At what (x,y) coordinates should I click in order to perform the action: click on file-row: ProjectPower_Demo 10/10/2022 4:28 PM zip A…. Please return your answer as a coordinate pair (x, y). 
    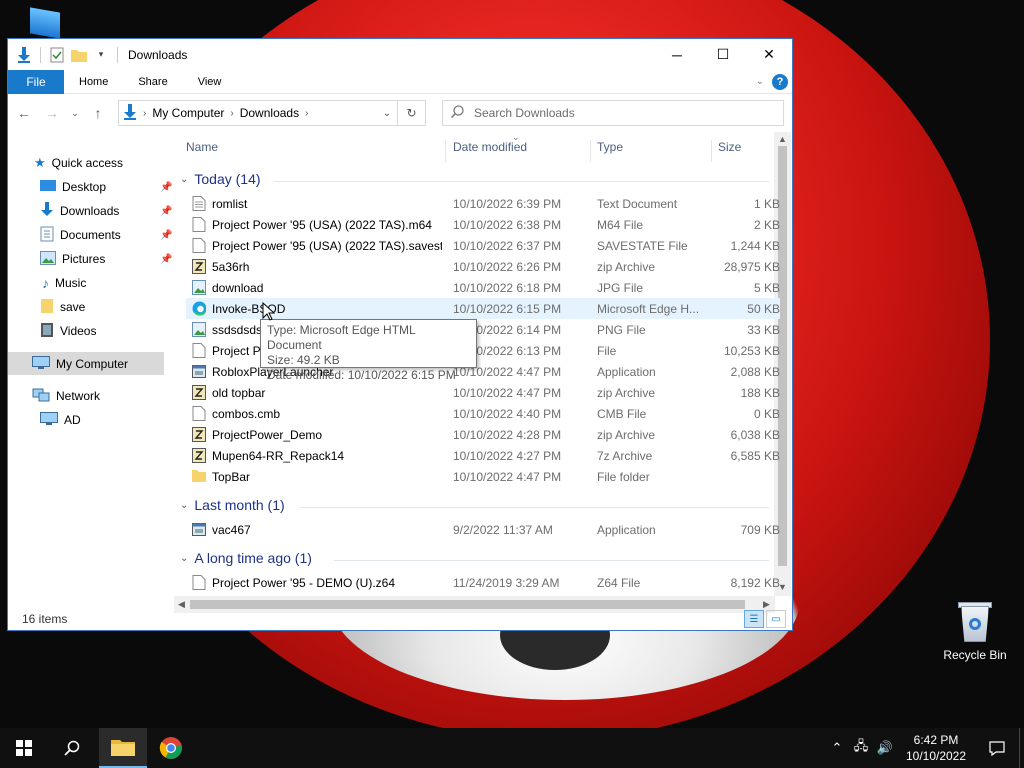
    Looking at the image, I should click on (483, 434).